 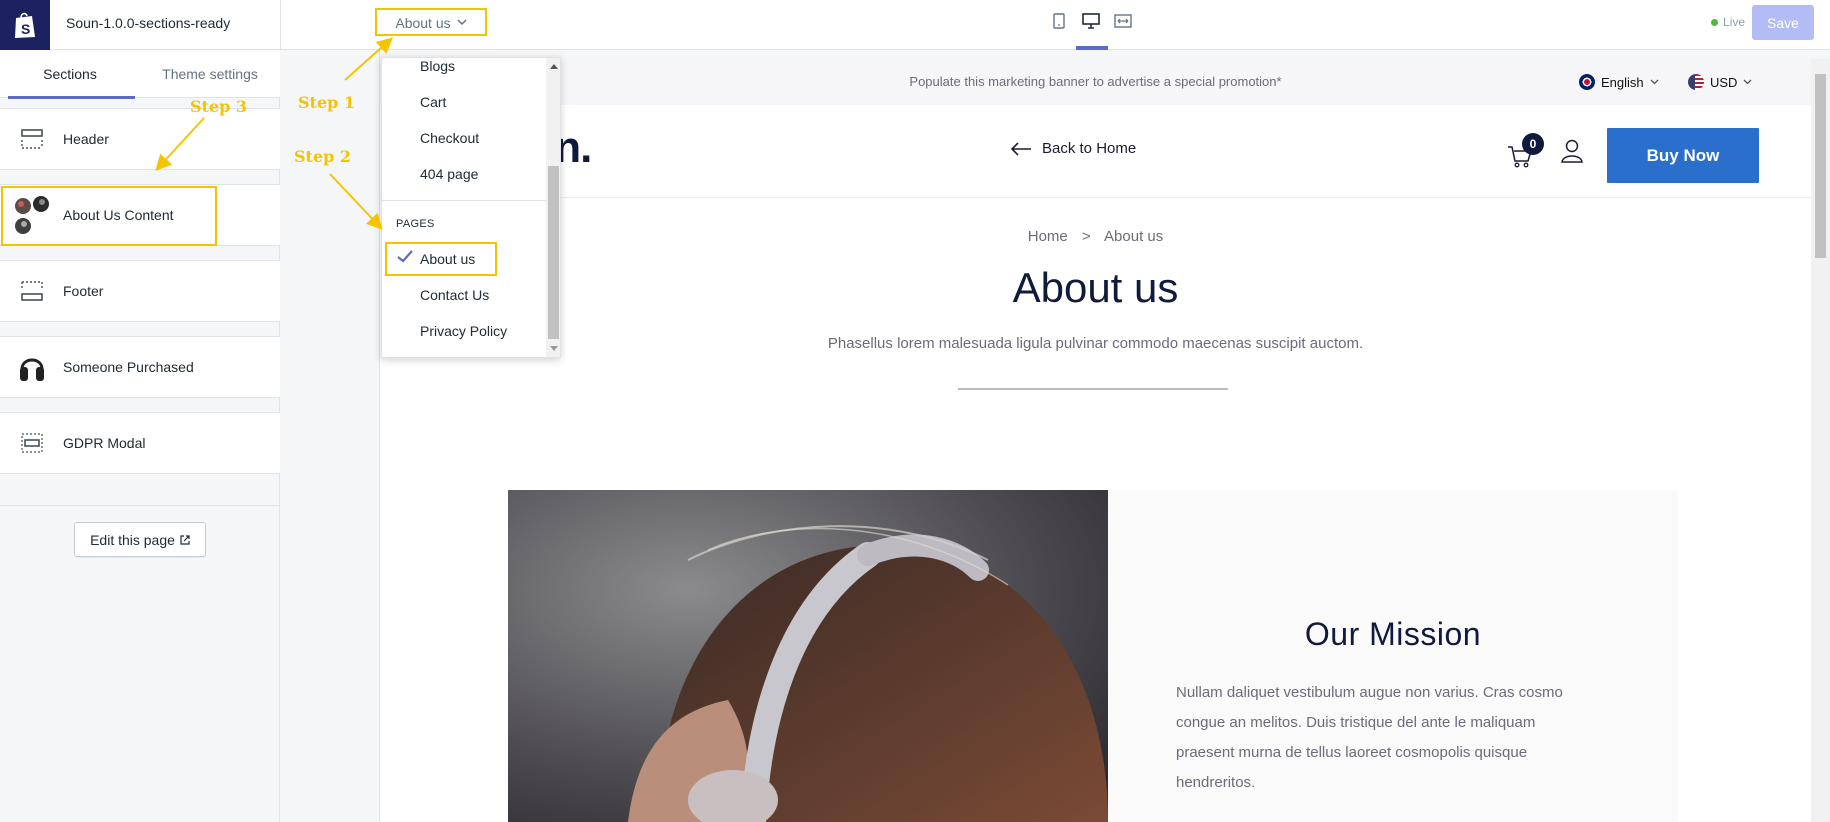 I want to click on sidebar-tabs: Sections Theme settings, so click(x=140, y=74).